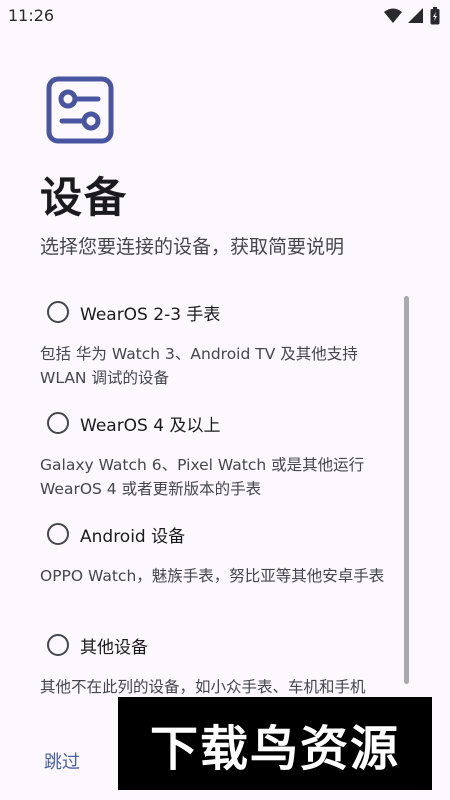 This screenshot has width=450, height=800. I want to click on option-description: 其他不在此列的设备，如小众手表、车机和手机, so click(203, 687).